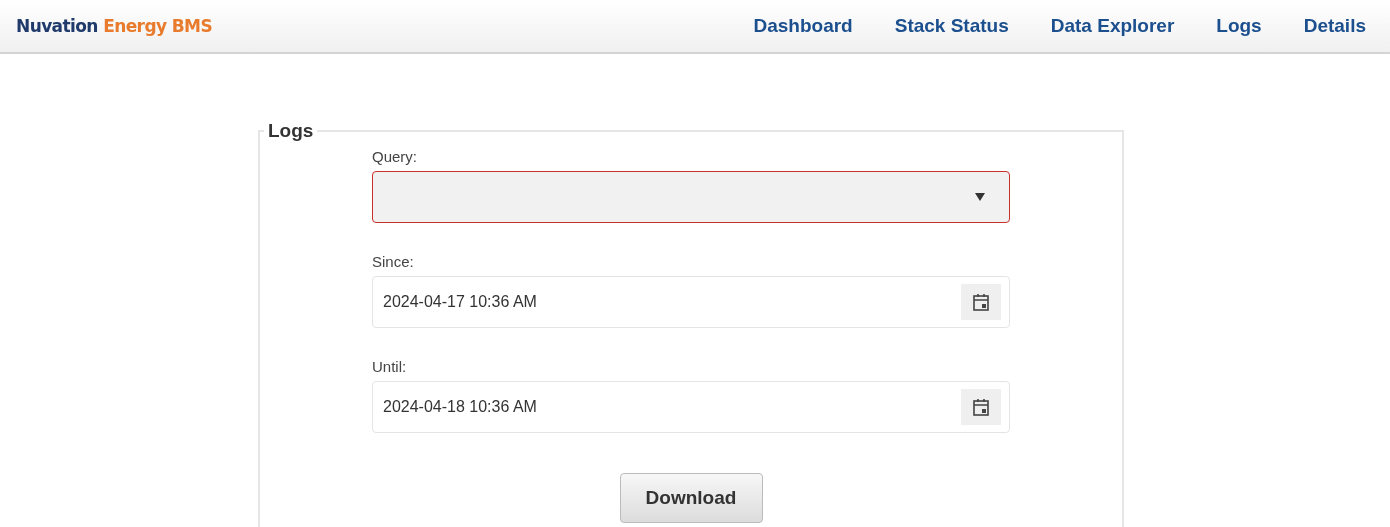 The height and width of the screenshot is (527, 1390). I want to click on date-field: 2024-04-17 10:36 AM, so click(691, 302).